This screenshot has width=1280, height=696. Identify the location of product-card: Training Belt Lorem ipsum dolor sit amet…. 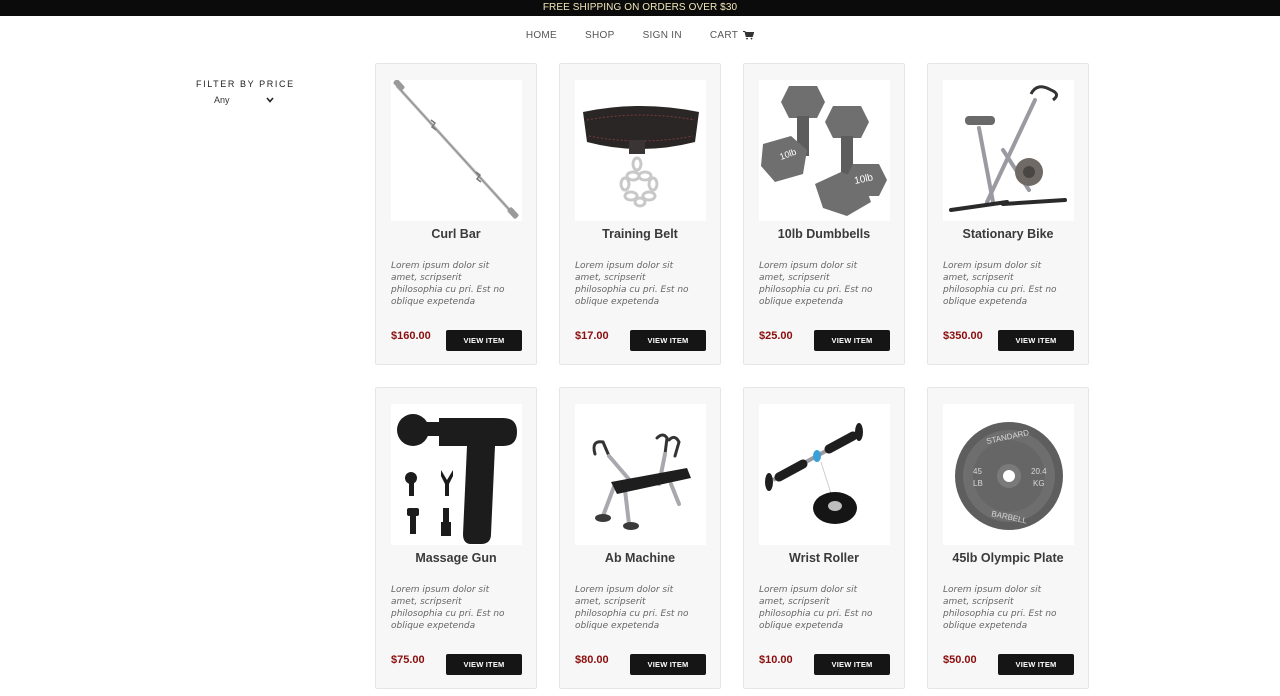
(640, 214).